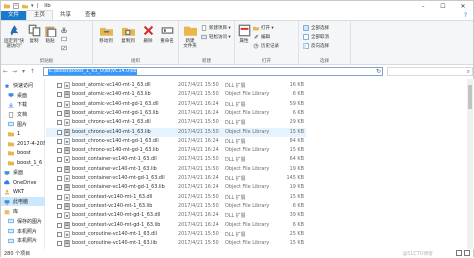  I want to click on new-folder-button: 新建 文件夹, so click(190, 36).